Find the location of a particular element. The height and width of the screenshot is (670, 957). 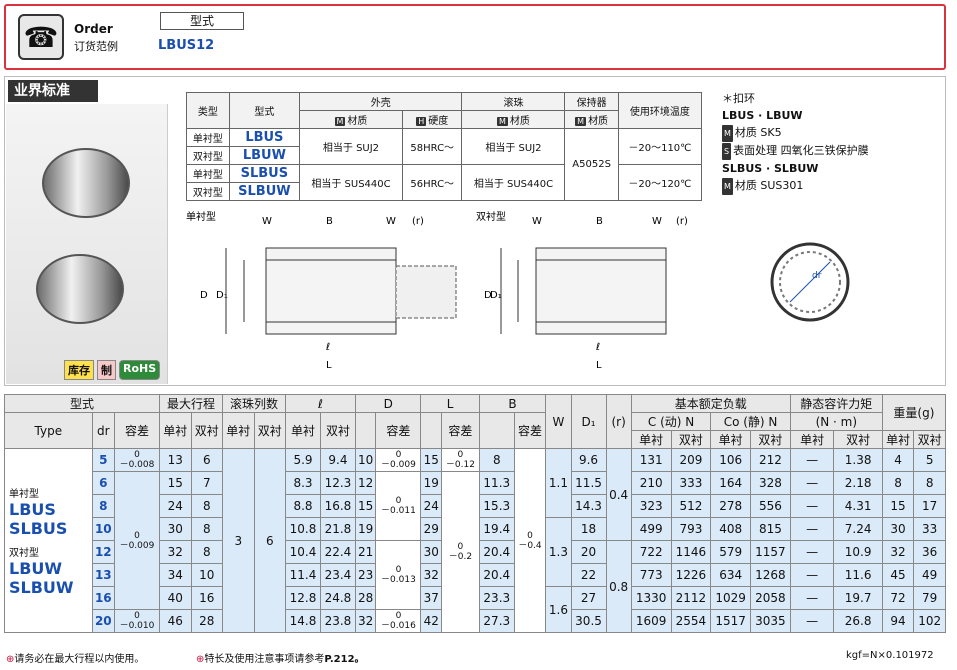

value-cell: 106 is located at coordinates (731, 460).